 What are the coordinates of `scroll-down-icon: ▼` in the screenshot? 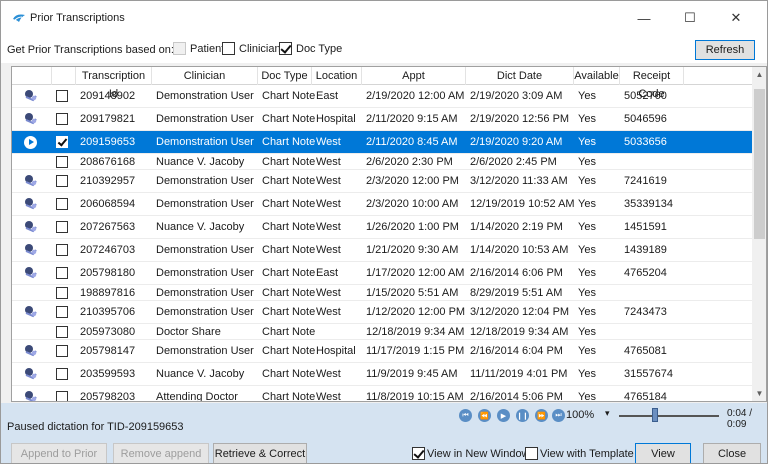 It's located at (759, 393).